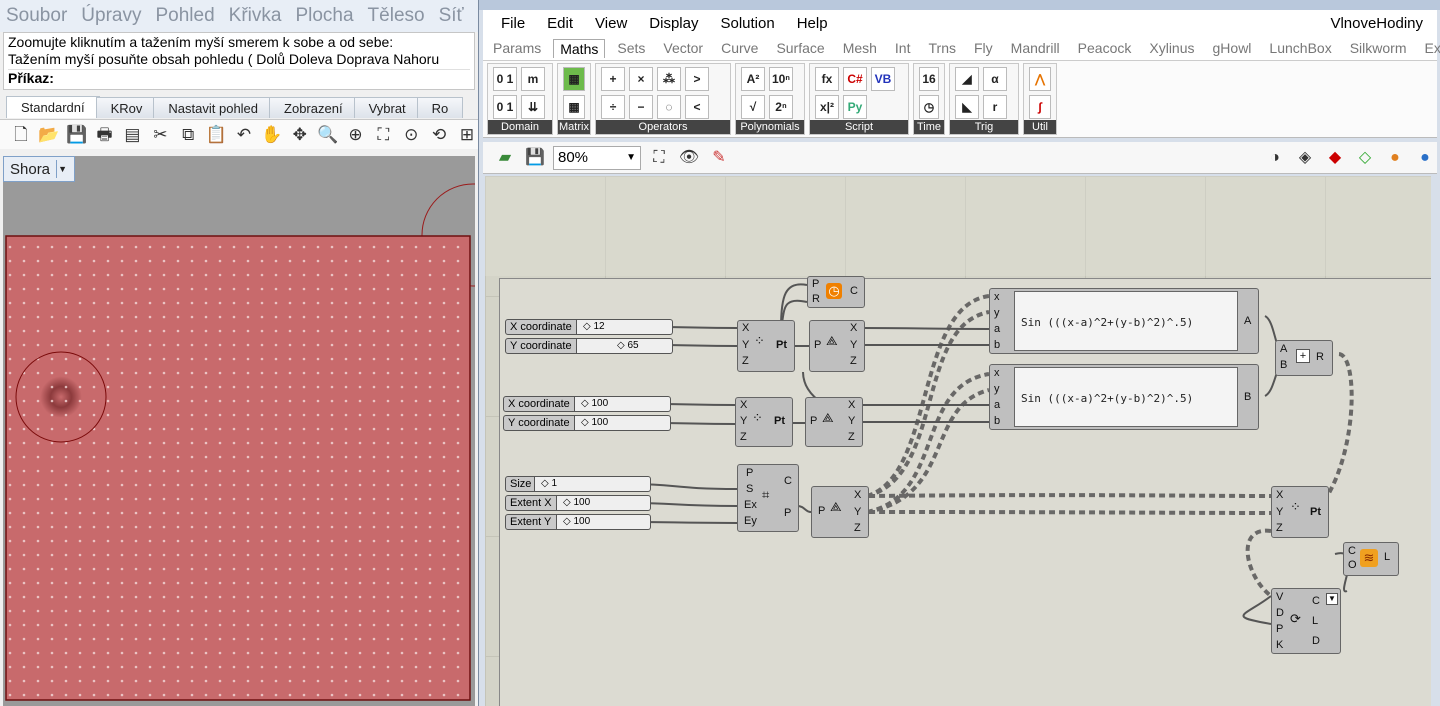 This screenshot has width=1440, height=706. I want to click on zoom-window-icon: ⊕, so click(356, 135).